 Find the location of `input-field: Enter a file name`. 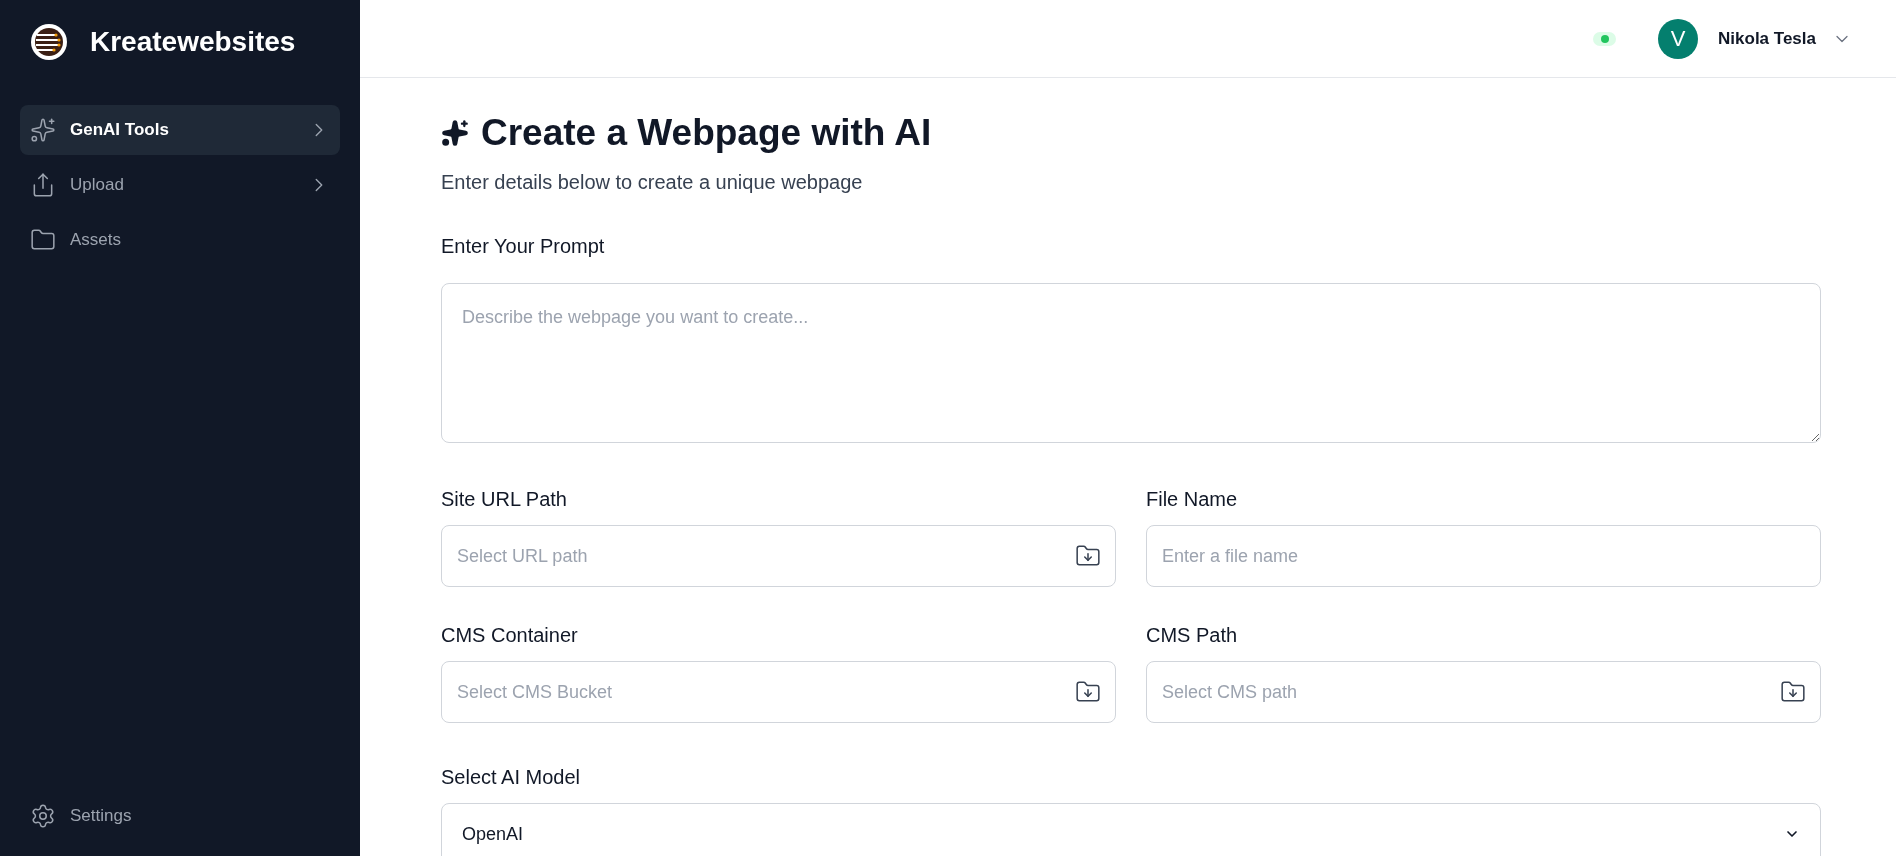

input-field: Enter a file name is located at coordinates (1483, 556).